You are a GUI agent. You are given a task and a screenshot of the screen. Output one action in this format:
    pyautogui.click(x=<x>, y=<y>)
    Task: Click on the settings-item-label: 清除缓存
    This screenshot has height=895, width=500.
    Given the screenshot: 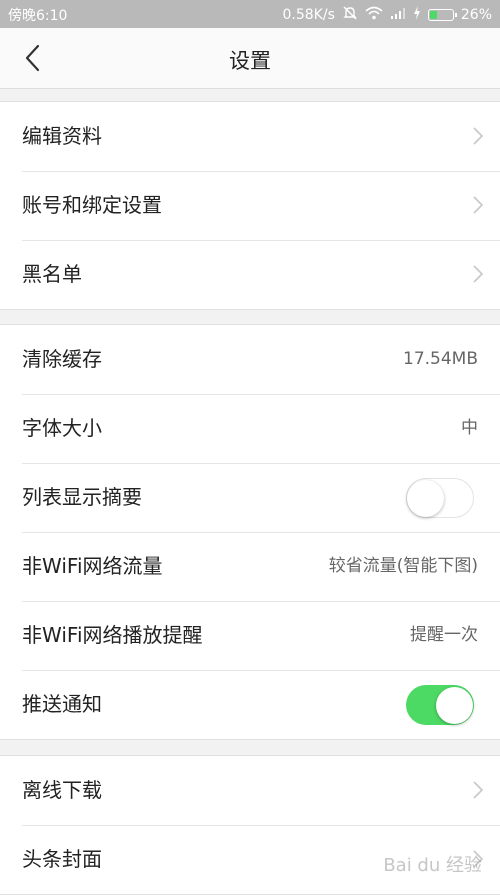 What is the action you would take?
    pyautogui.click(x=62, y=359)
    